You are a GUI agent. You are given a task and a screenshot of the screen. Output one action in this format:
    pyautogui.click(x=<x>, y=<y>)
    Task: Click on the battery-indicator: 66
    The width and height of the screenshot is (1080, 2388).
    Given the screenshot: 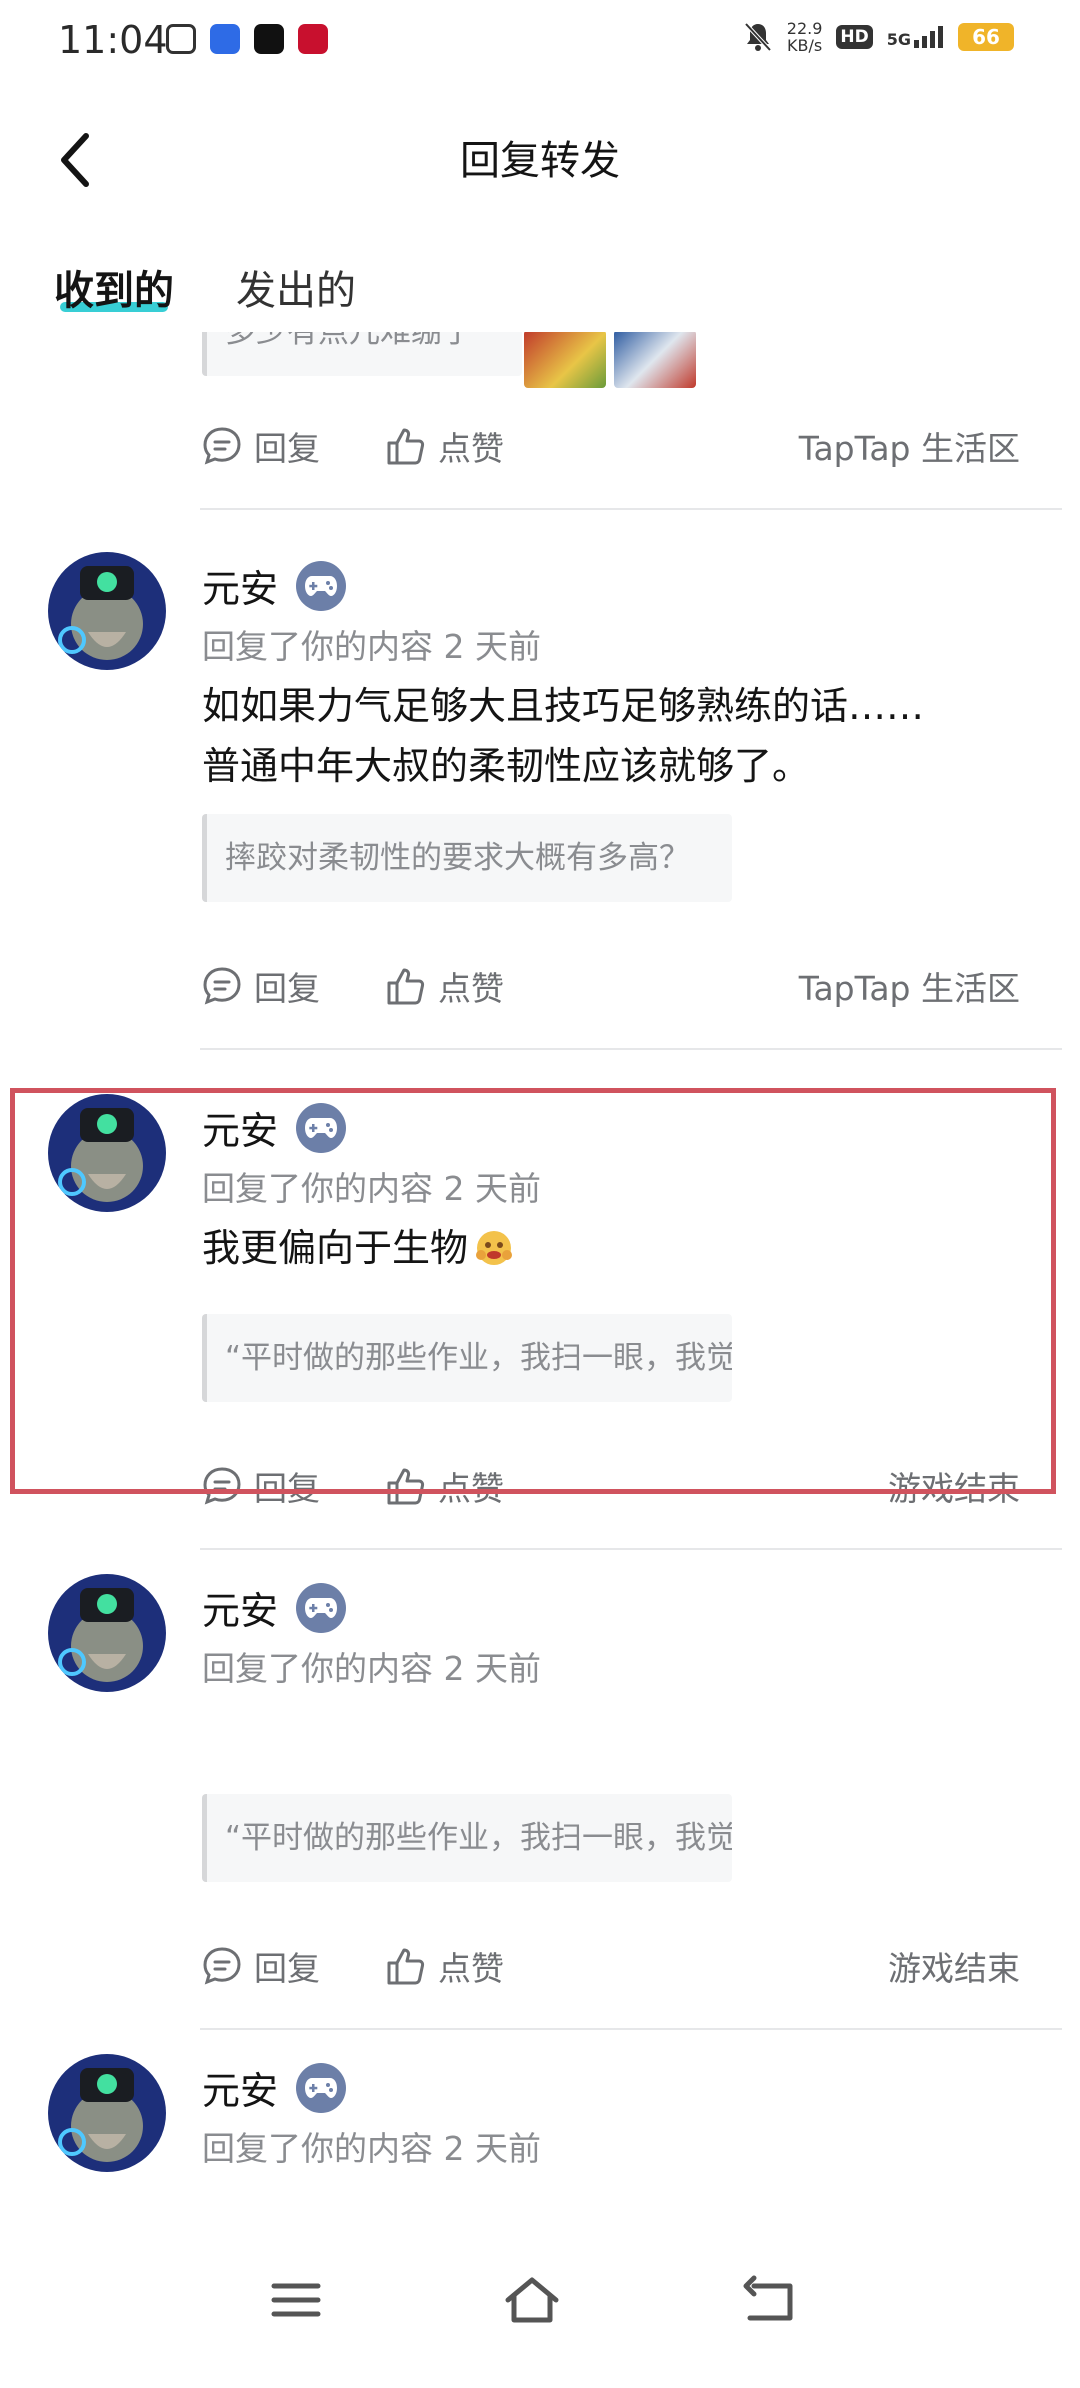 What is the action you would take?
    pyautogui.click(x=986, y=37)
    